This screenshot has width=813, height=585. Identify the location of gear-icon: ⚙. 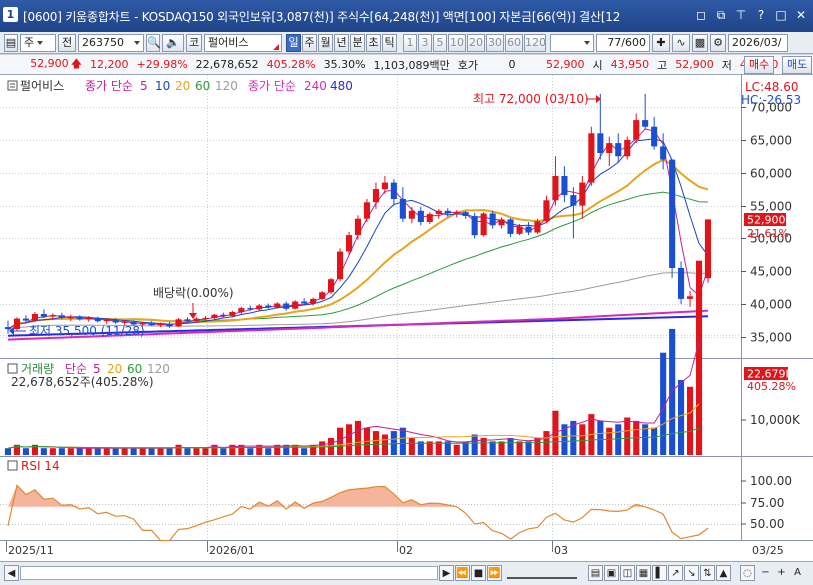
(718, 42).